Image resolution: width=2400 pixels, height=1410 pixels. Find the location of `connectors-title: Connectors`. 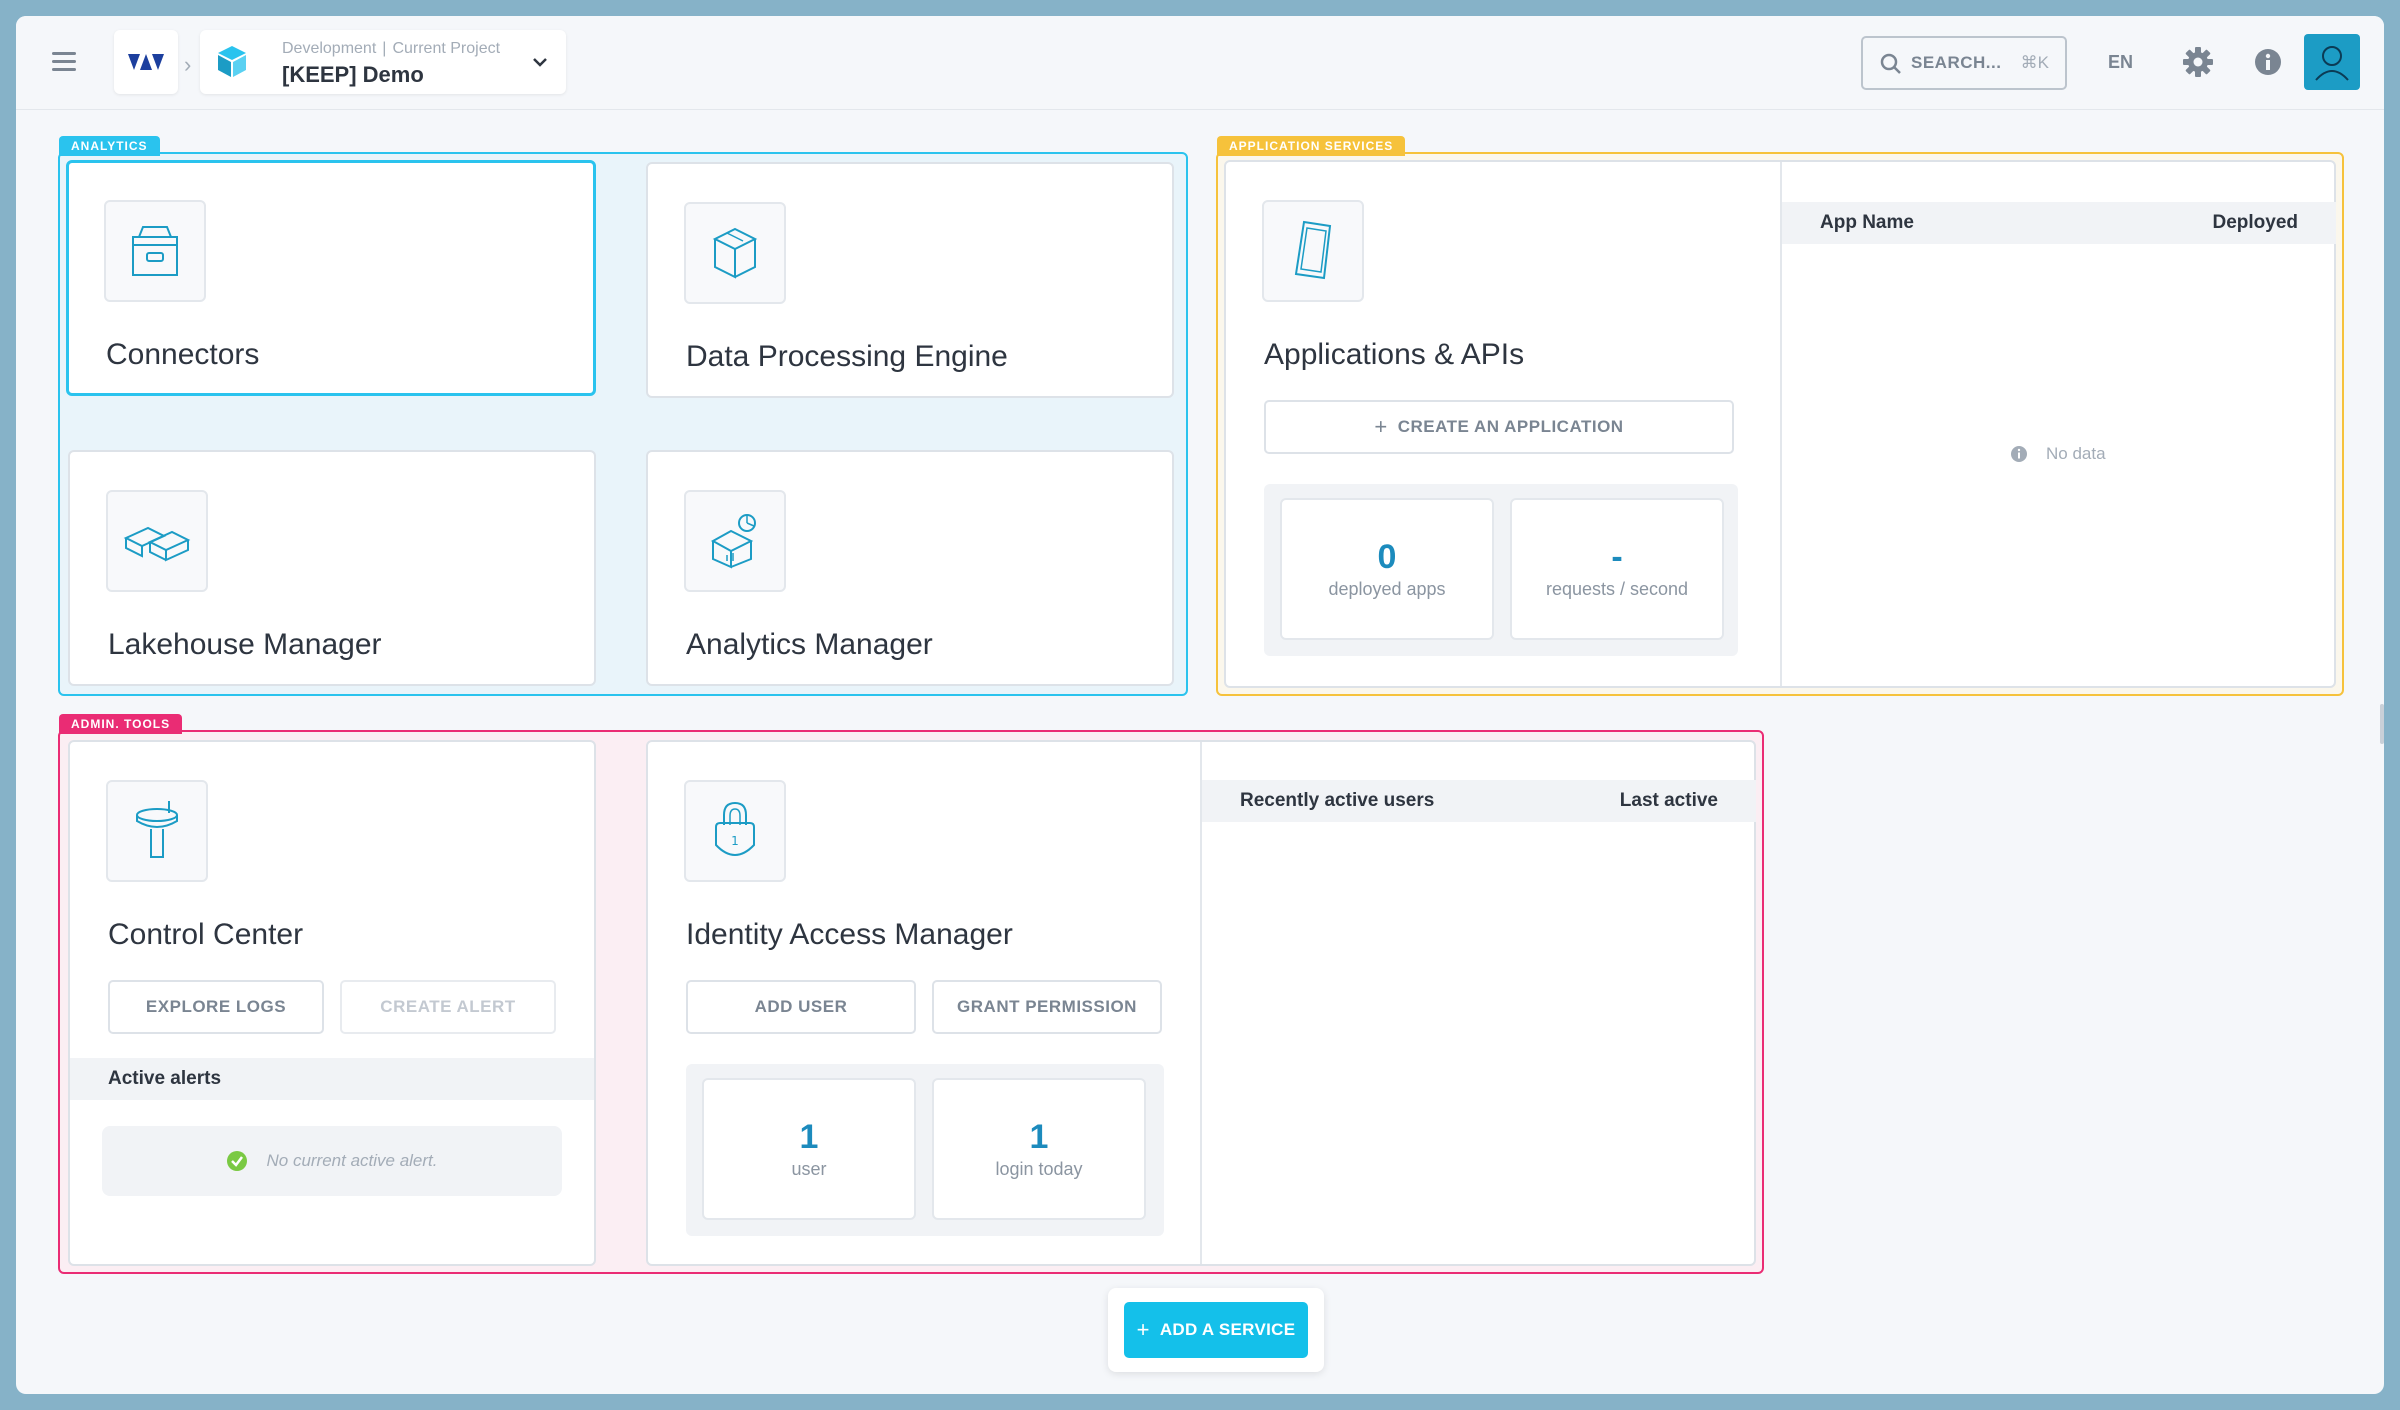

connectors-title: Connectors is located at coordinates (183, 354).